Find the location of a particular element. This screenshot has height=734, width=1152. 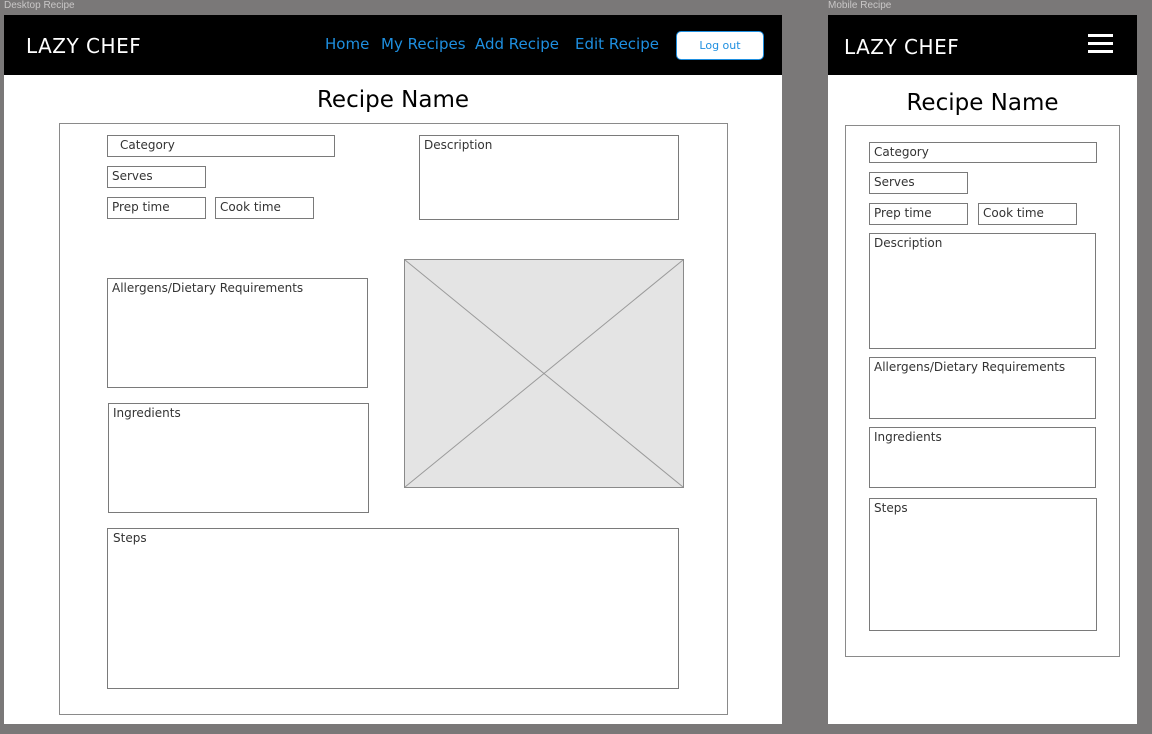

nav-home: Home is located at coordinates (347, 44).